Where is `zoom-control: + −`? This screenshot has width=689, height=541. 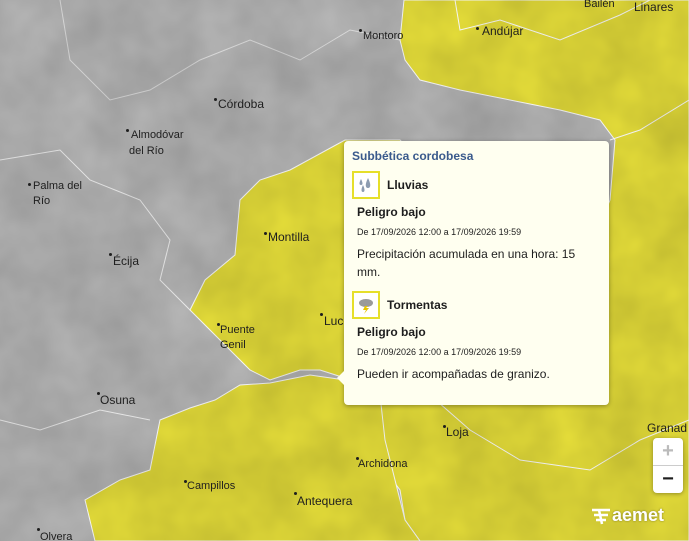 zoom-control: + − is located at coordinates (668, 465).